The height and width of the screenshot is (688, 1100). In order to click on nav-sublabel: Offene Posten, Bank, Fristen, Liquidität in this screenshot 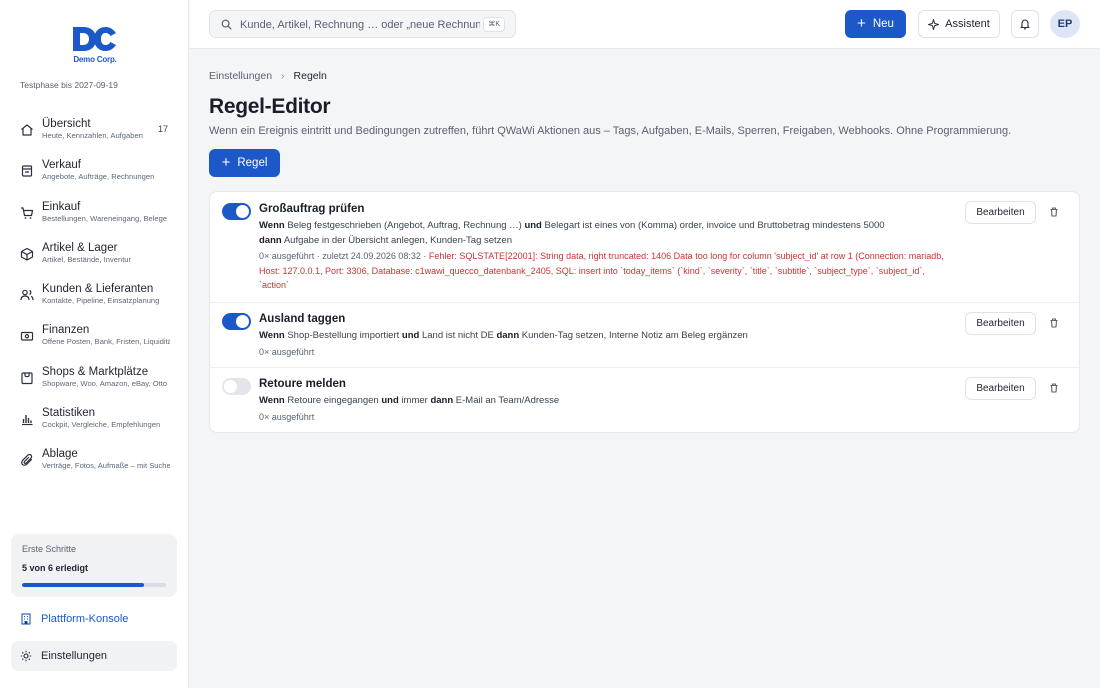, I will do `click(106, 342)`.